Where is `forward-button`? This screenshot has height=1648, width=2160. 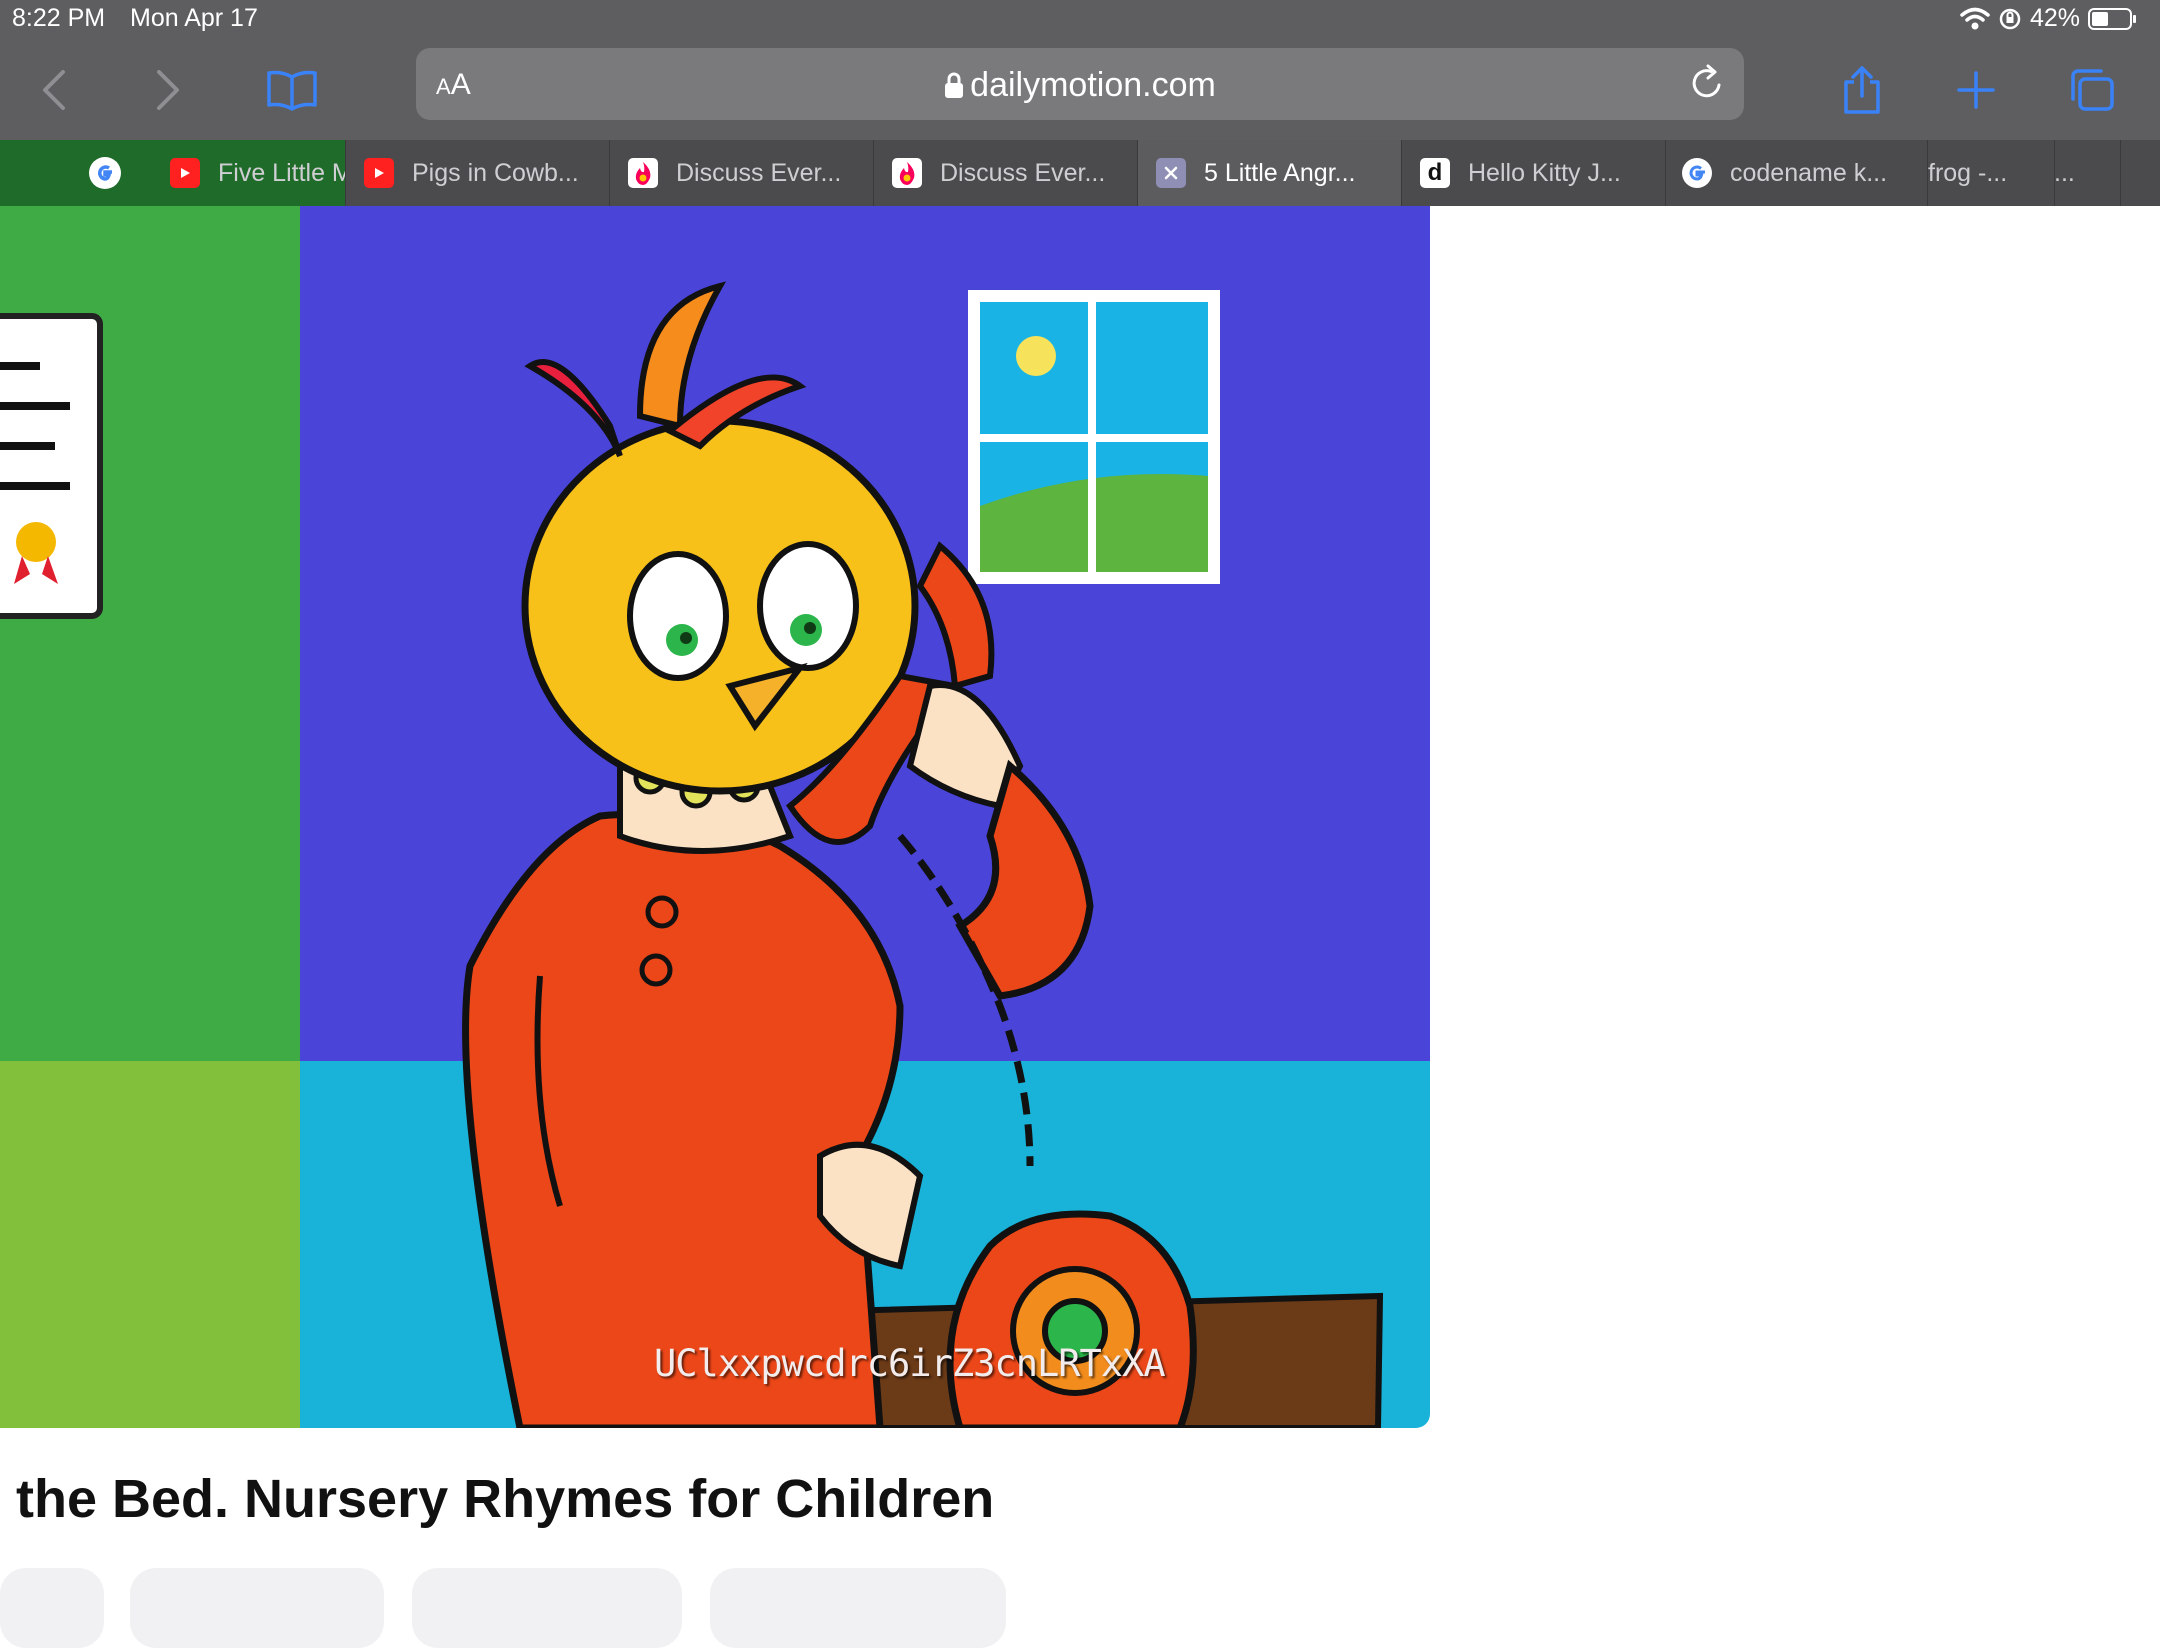
forward-button is located at coordinates (168, 90).